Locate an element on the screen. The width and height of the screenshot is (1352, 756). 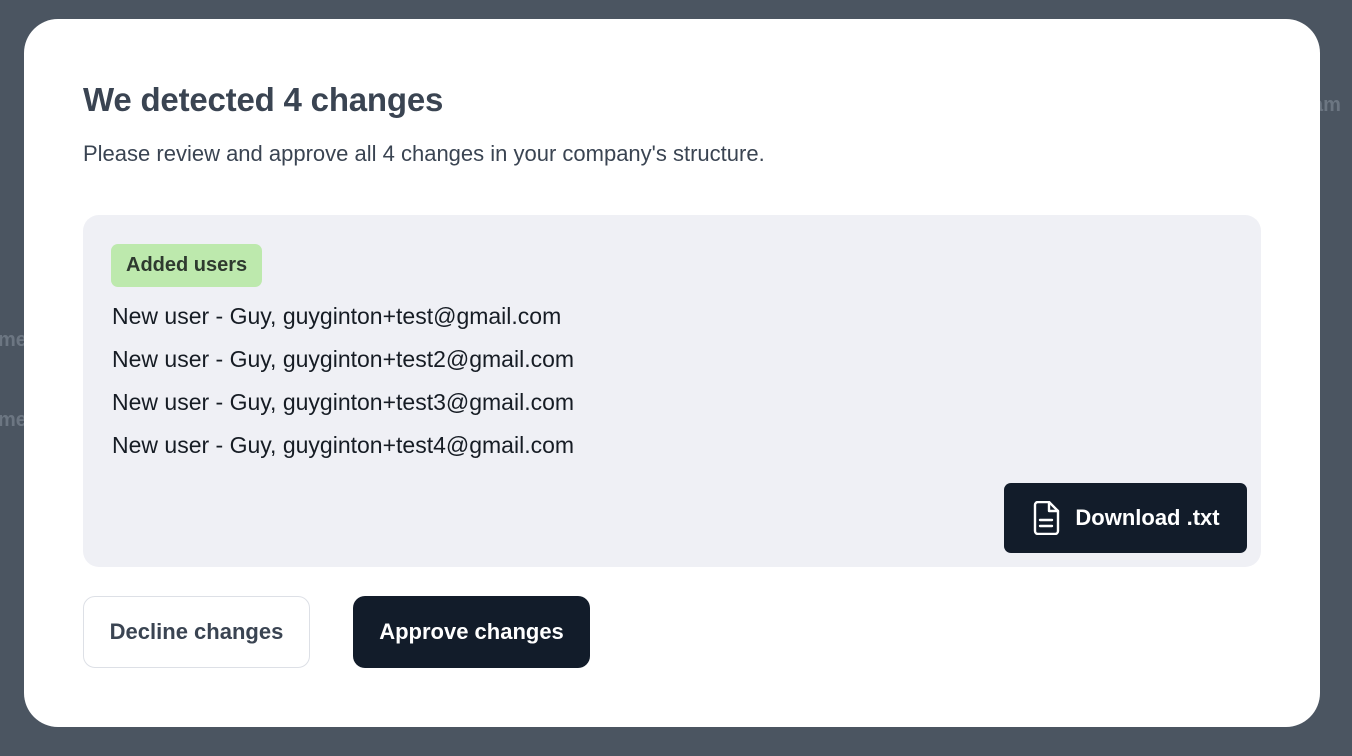
download-txt-button: Download .txt is located at coordinates (1125, 518).